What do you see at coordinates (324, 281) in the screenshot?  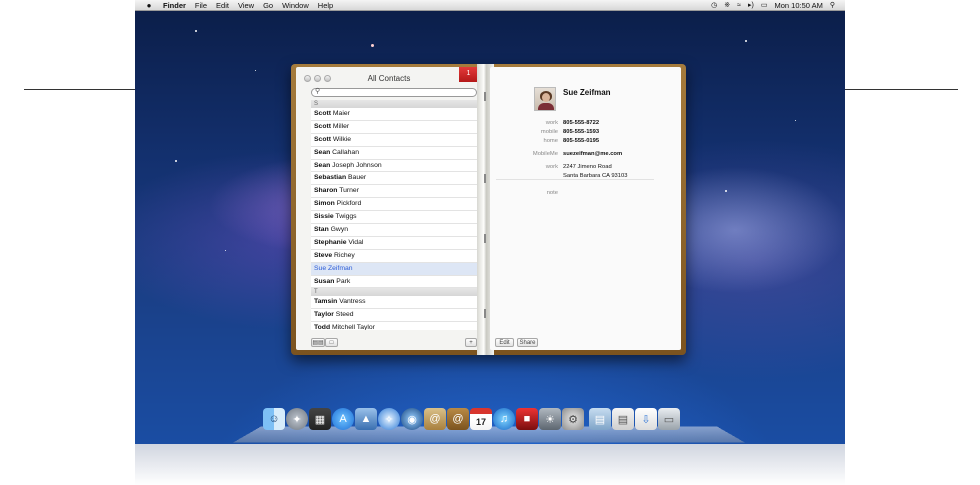 I see `first-name: Susan` at bounding box center [324, 281].